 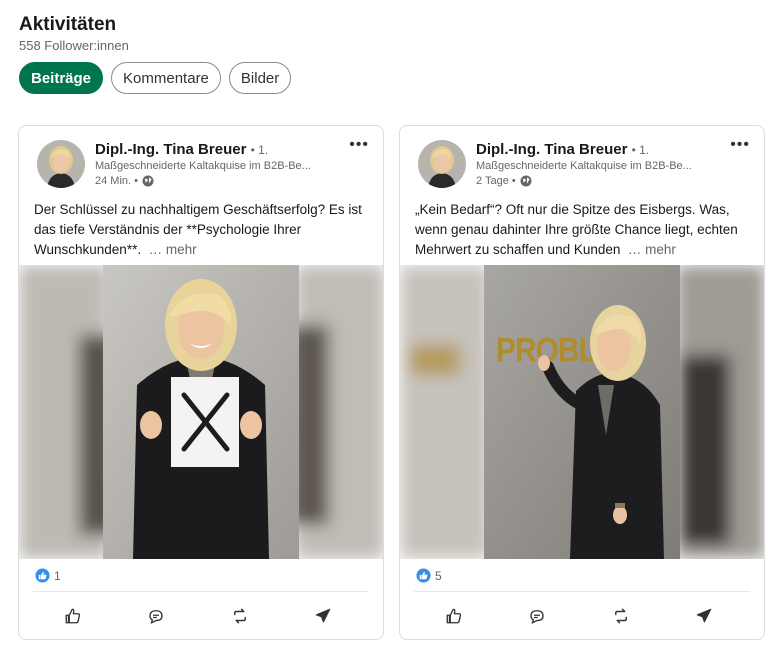 What do you see at coordinates (166, 78) in the screenshot?
I see `filter-kommentare: Kommentare` at bounding box center [166, 78].